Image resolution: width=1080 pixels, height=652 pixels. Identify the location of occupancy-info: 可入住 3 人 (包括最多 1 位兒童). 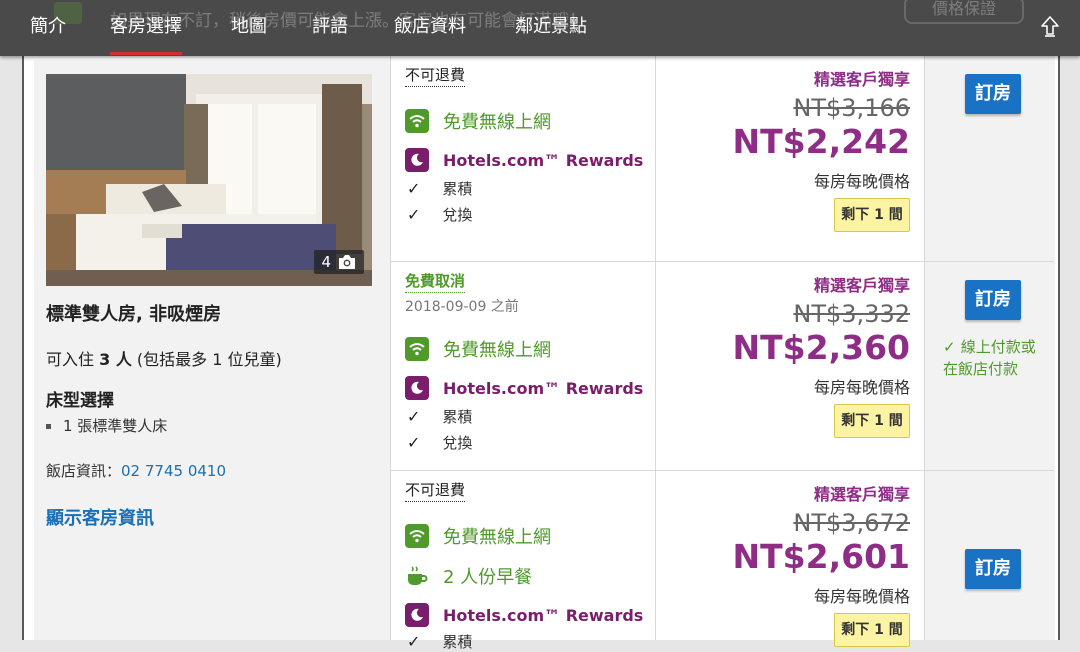
(164, 358).